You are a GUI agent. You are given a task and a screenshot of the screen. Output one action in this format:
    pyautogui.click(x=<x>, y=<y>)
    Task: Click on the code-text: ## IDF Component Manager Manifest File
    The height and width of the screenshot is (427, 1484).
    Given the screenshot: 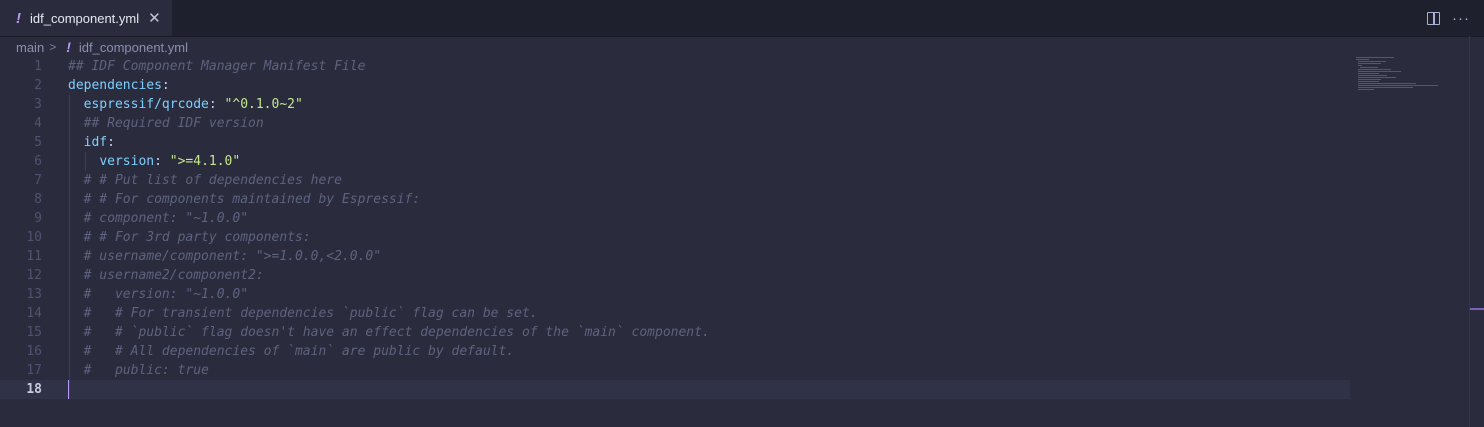 What is the action you would take?
    pyautogui.click(x=217, y=66)
    